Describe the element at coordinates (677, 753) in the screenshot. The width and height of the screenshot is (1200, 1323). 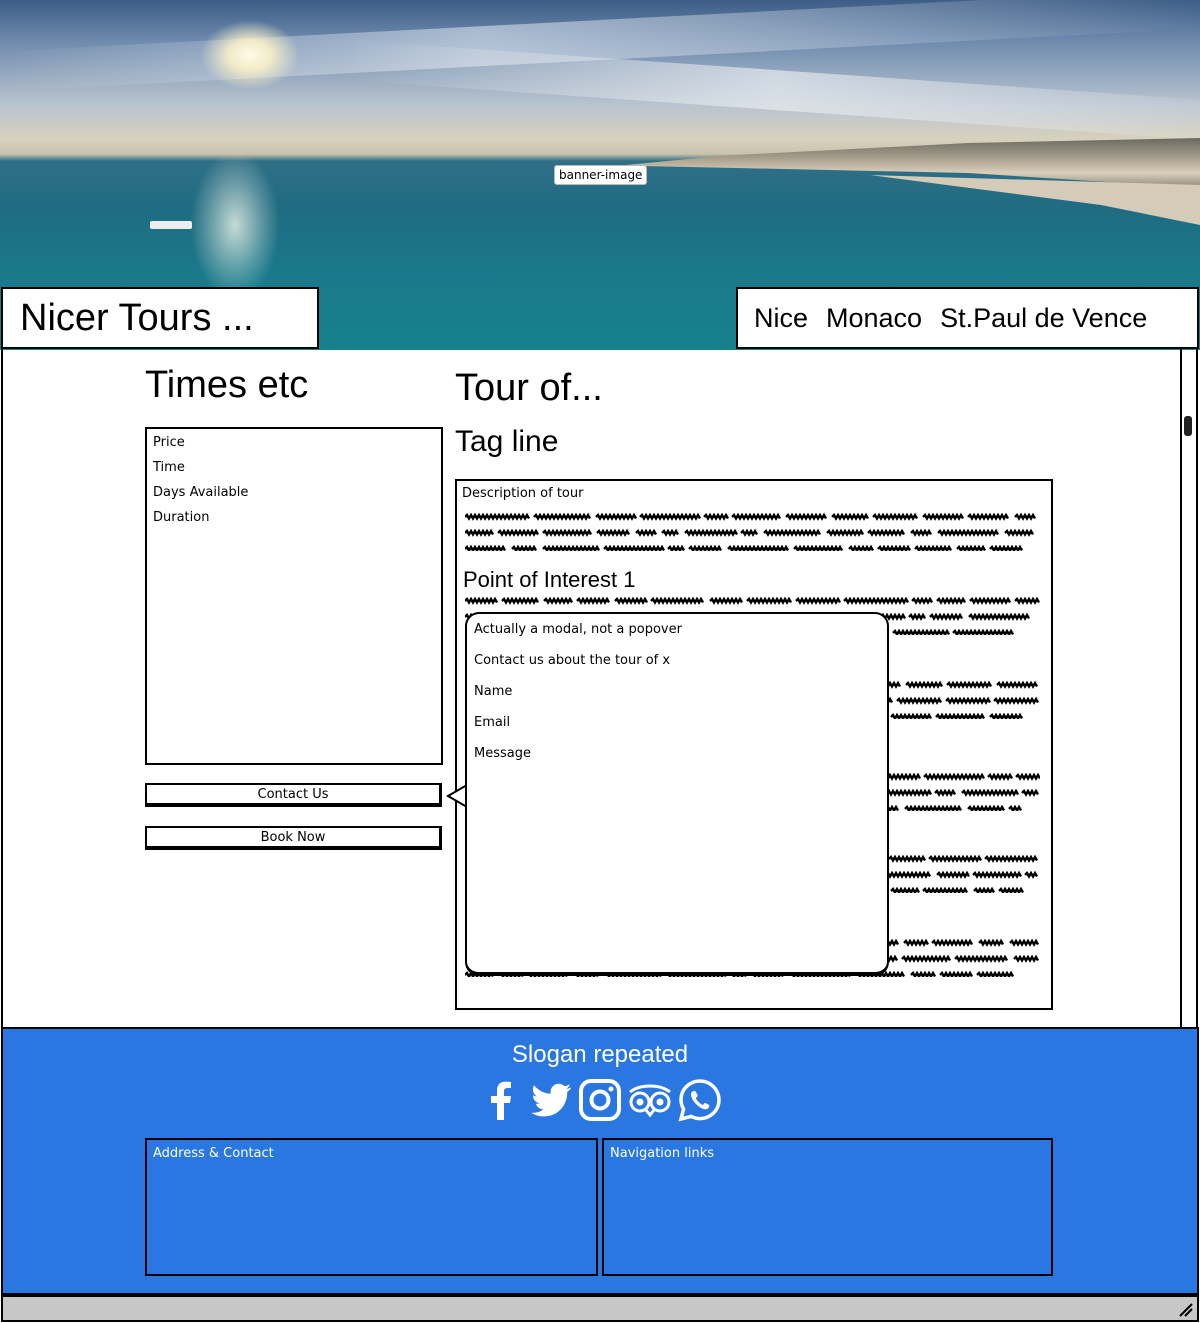
I see `message-field: Message` at that location.